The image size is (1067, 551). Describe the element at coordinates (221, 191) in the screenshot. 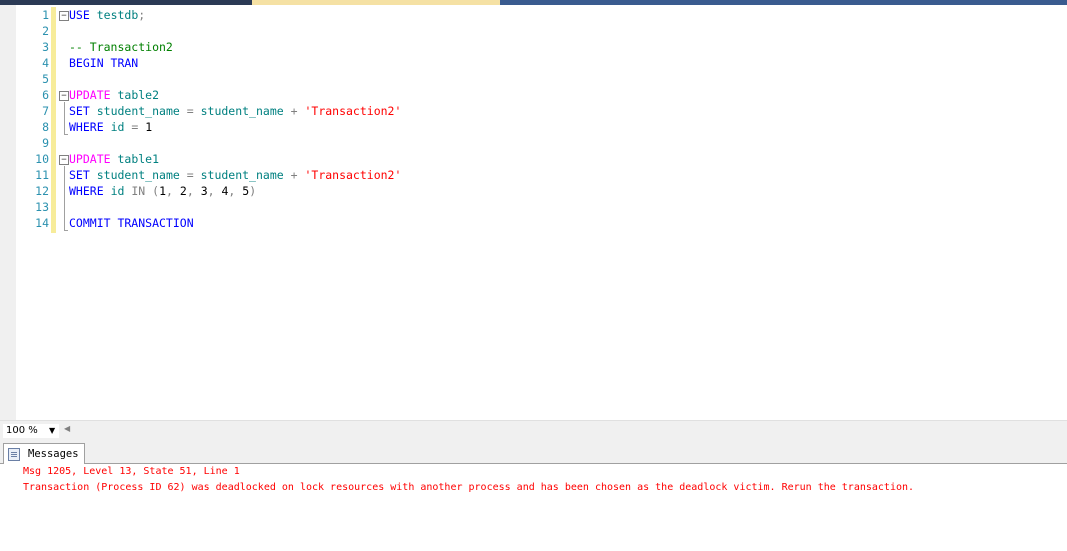

I see `code-token: 4` at that location.